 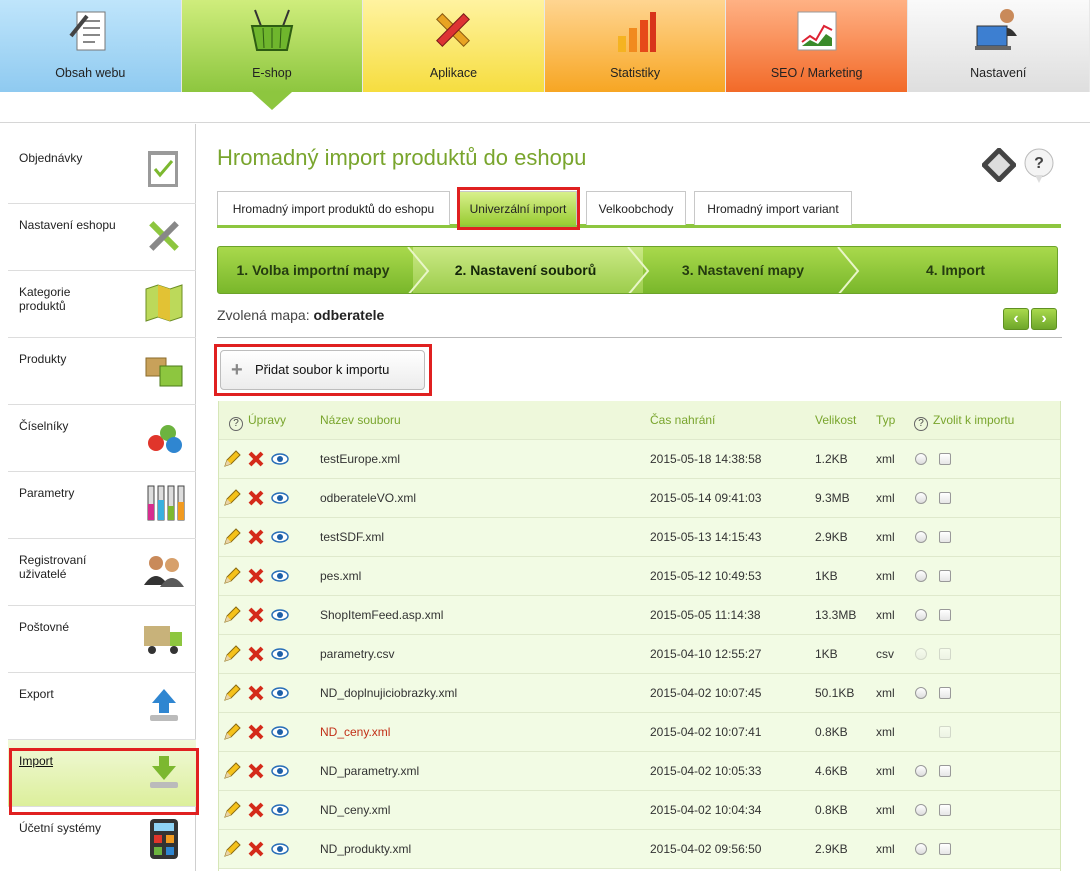 I want to click on video-help-icon, so click(x=999, y=165).